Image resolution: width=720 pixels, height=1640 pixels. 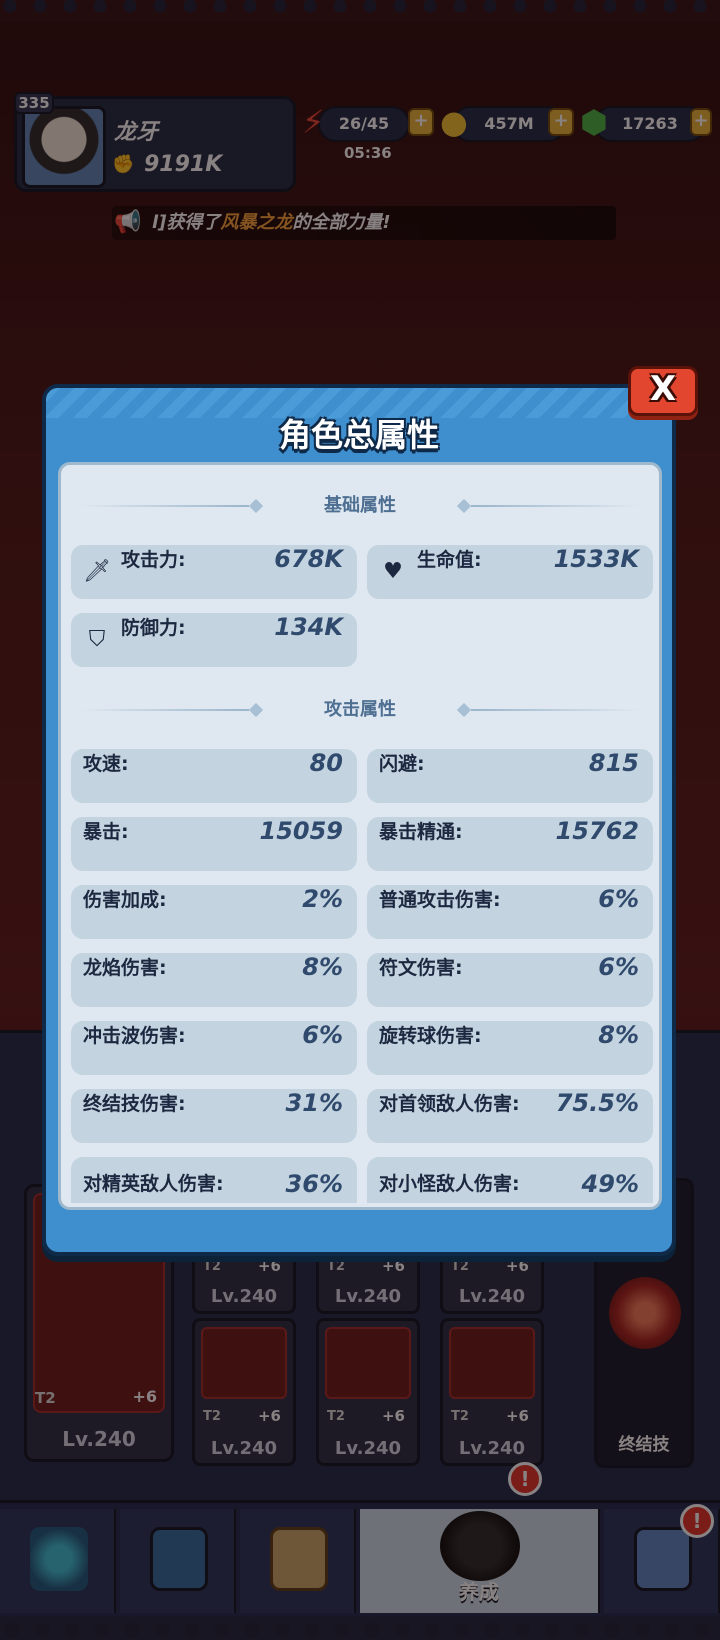 What do you see at coordinates (214, 1116) in the screenshot?
I see `stat-ultimate-damage: 终结技伤害: 31%` at bounding box center [214, 1116].